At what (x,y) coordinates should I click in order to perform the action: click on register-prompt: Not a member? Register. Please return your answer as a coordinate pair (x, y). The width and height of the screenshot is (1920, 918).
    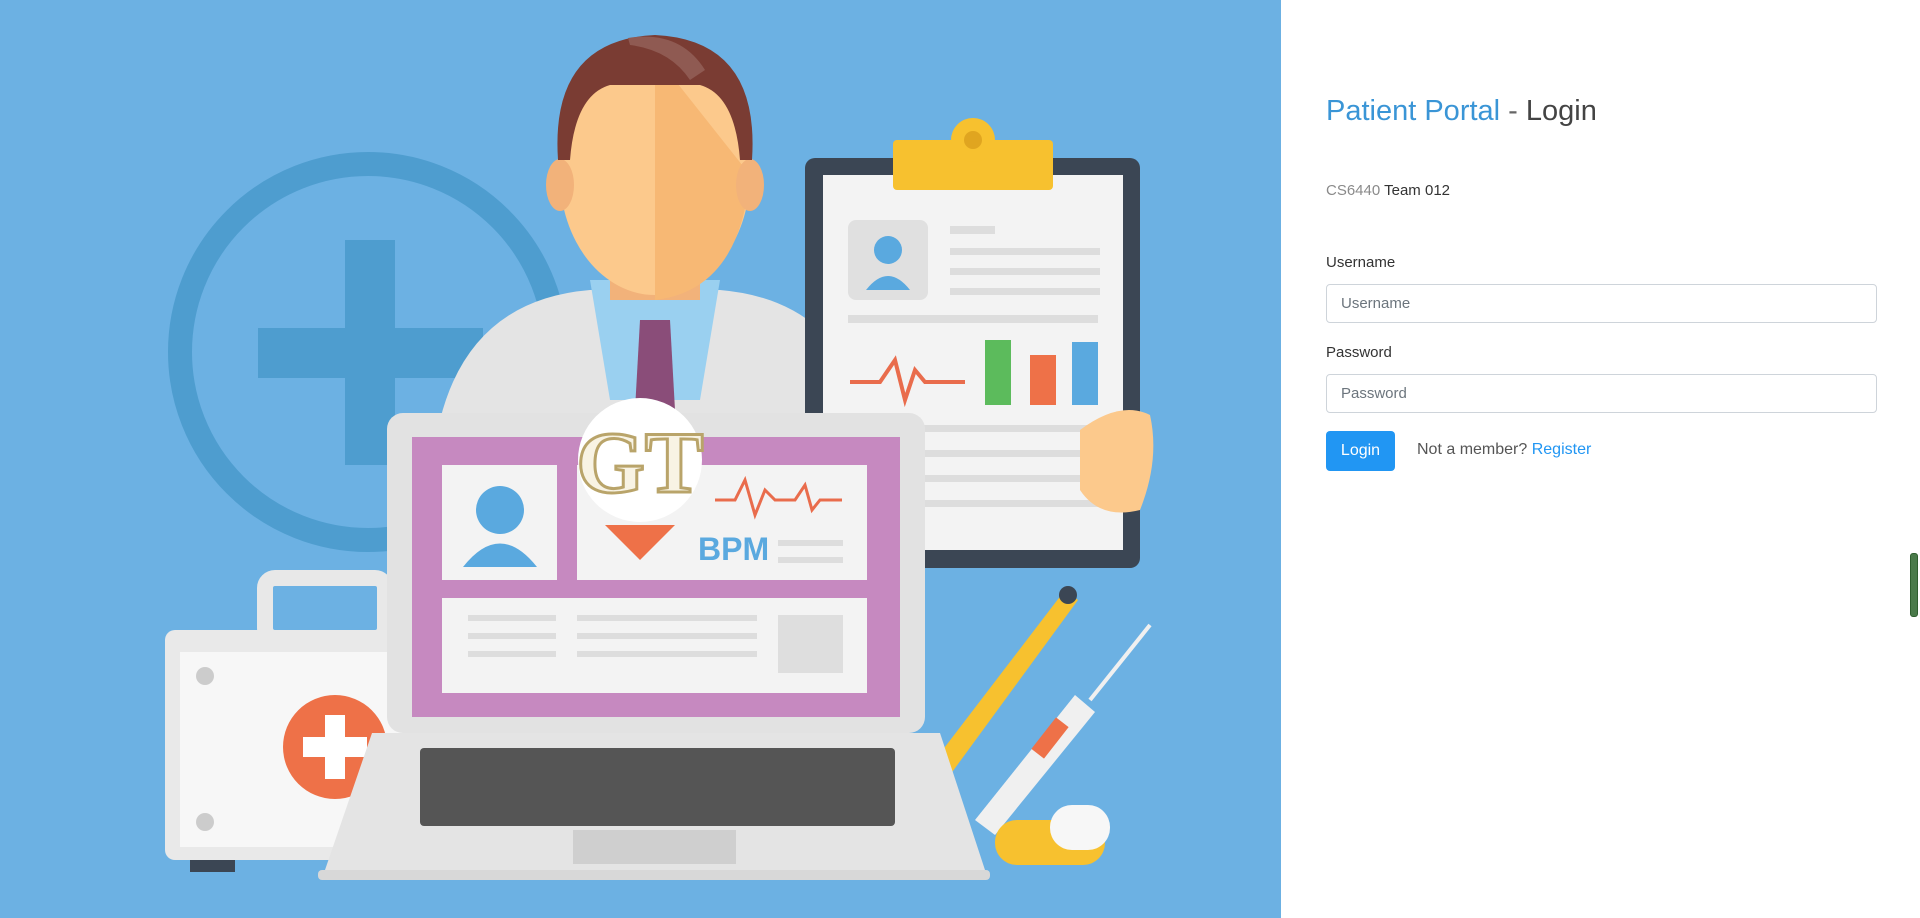
    Looking at the image, I should click on (1504, 450).